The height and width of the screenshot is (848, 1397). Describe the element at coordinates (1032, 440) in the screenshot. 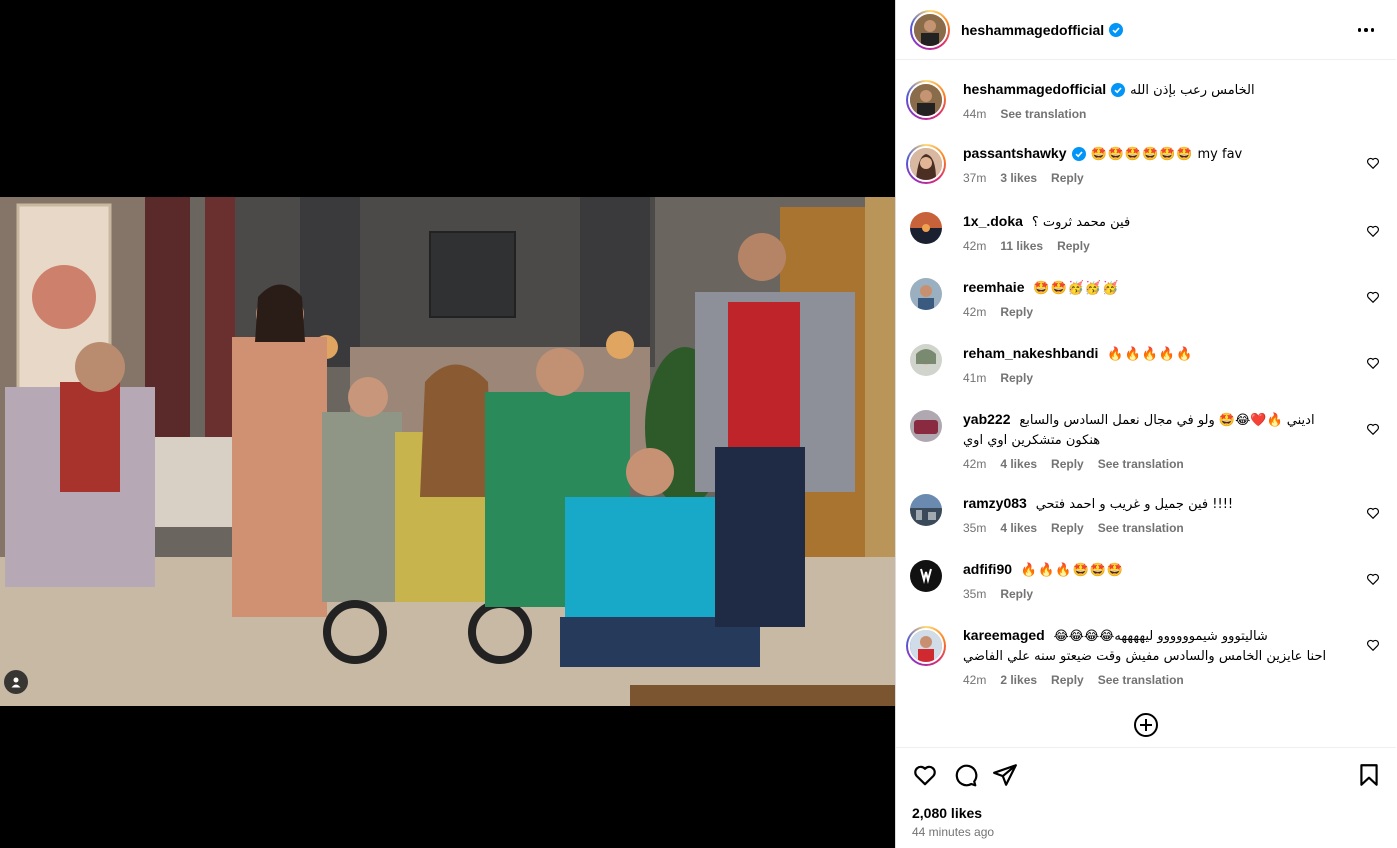

I see `comment-text-line2: هنكون متشكرين اوي اوي` at that location.